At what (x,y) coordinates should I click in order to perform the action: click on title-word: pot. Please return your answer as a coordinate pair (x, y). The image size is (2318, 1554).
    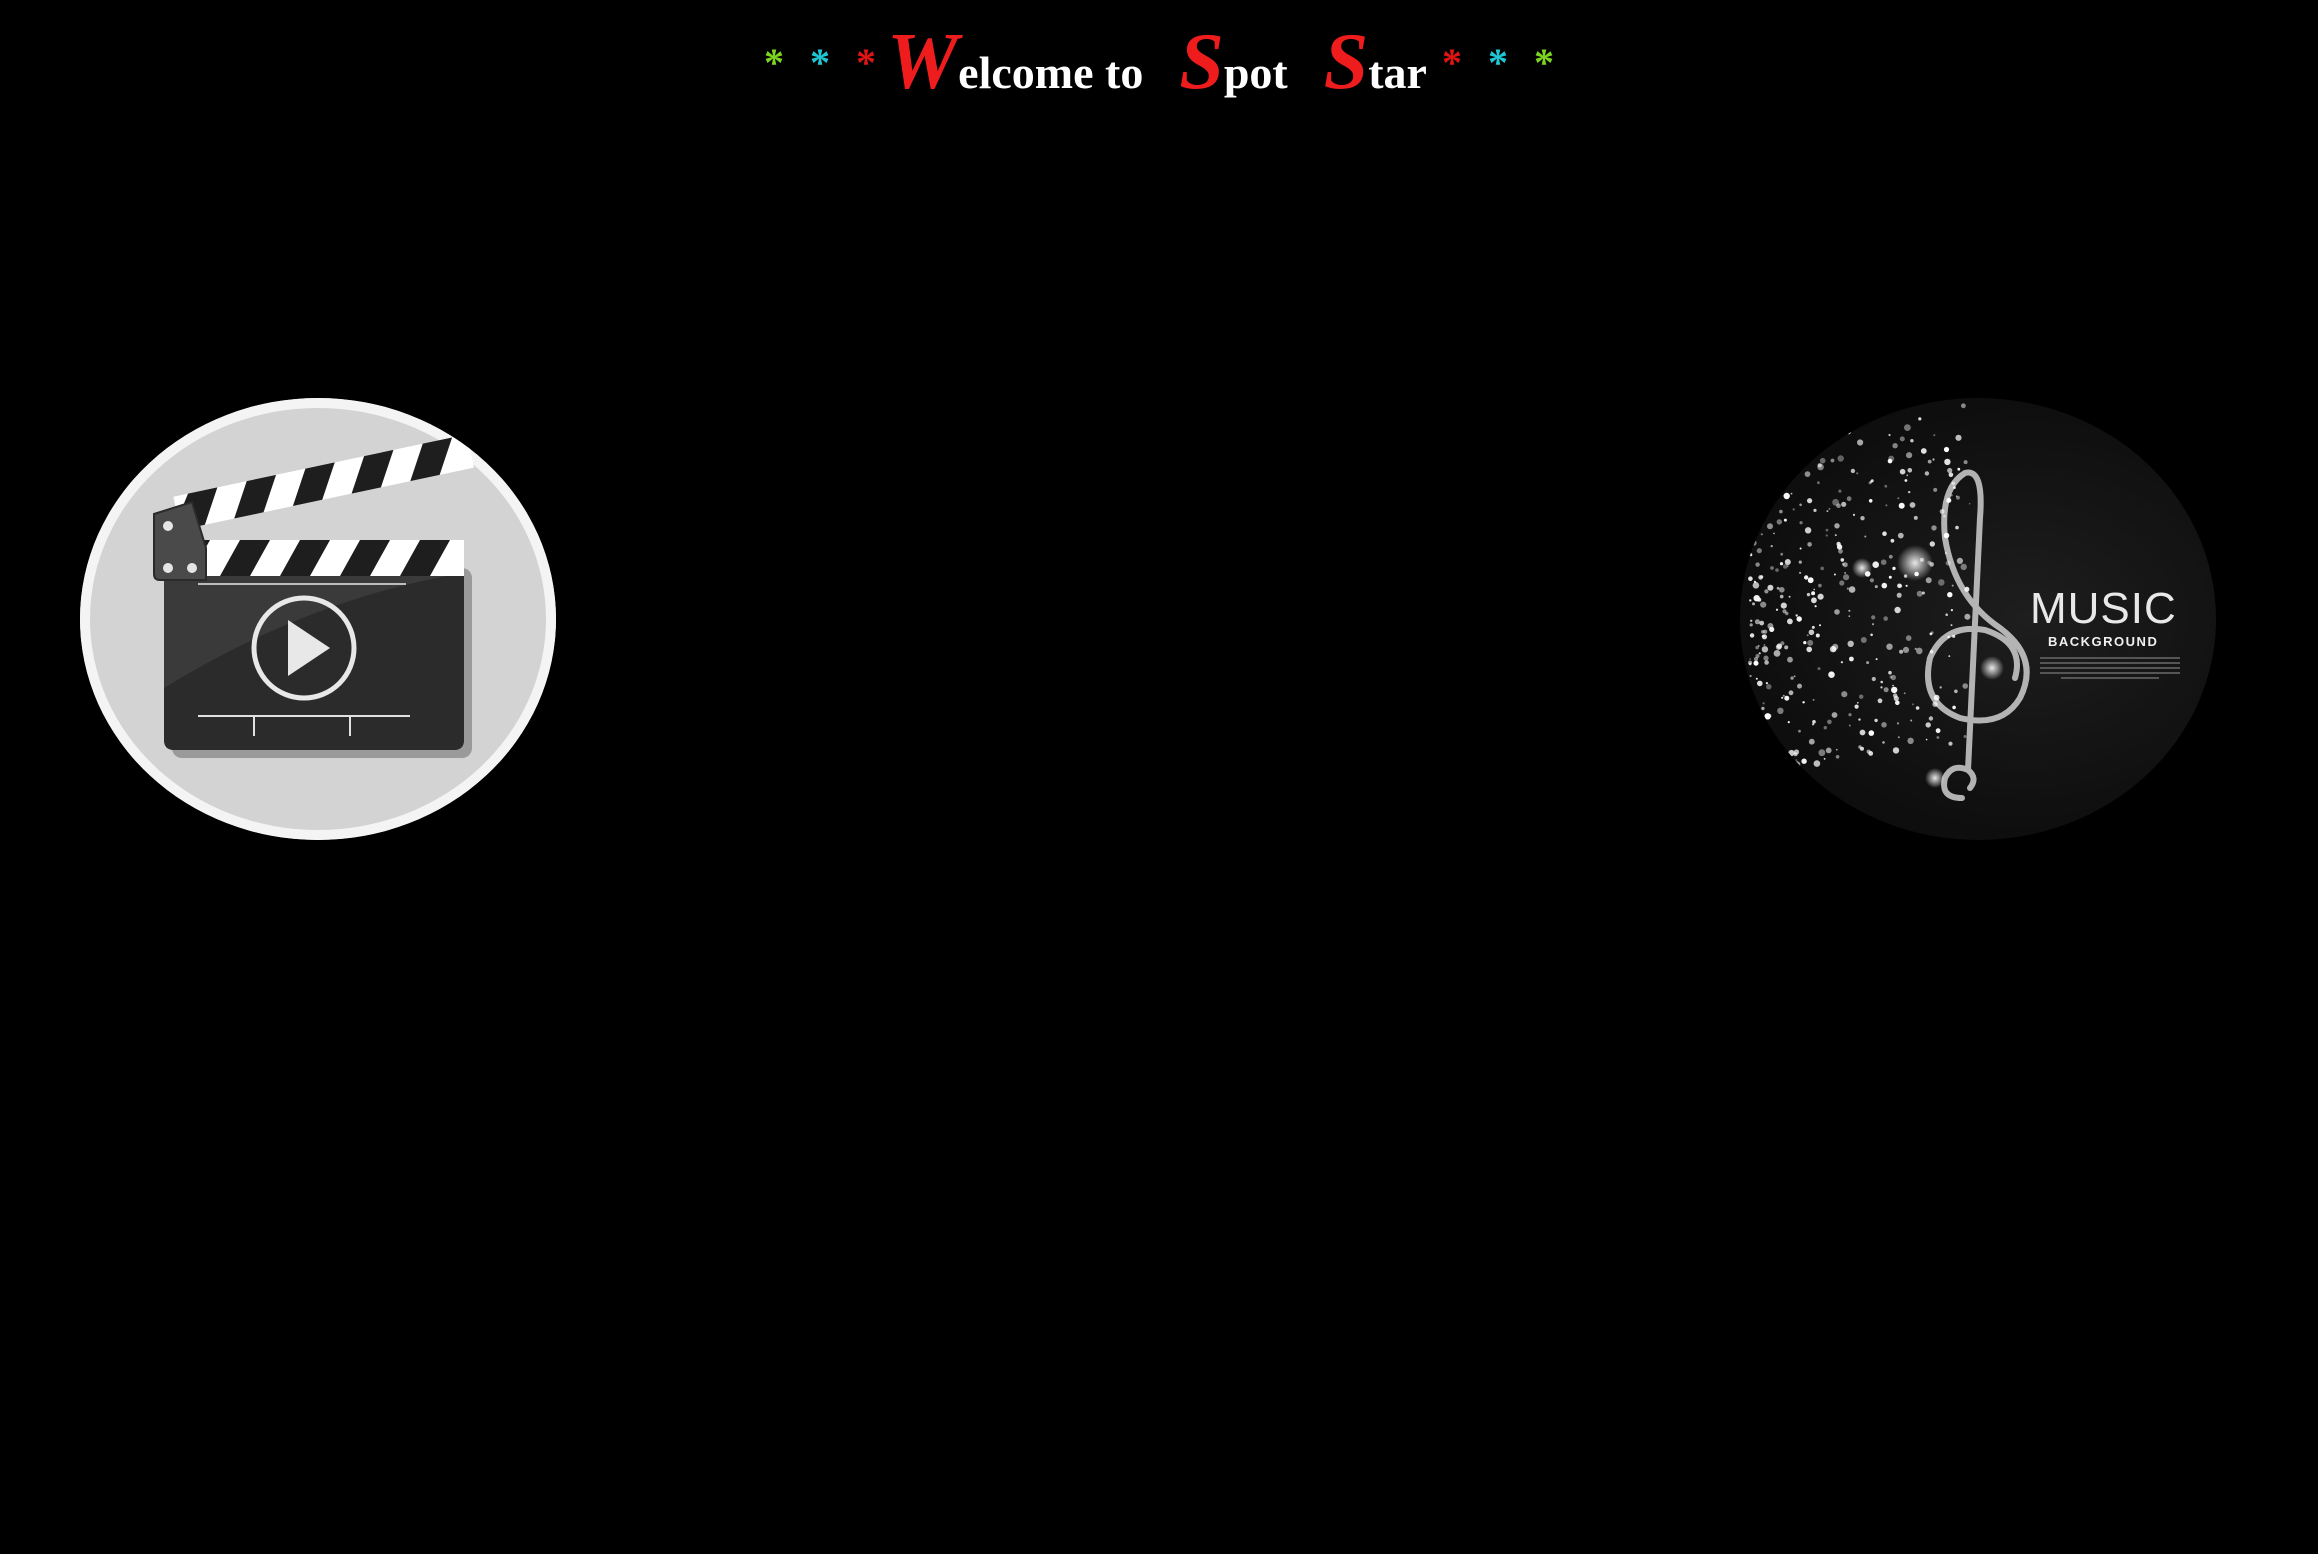
    Looking at the image, I should click on (1255, 72).